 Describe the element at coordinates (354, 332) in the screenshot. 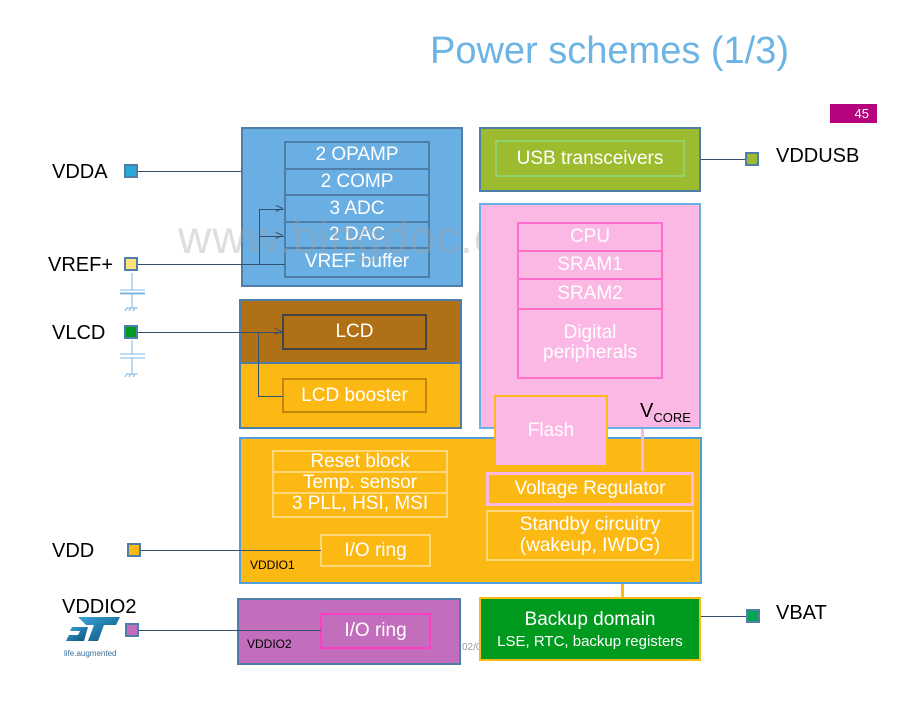

I see `lcd-box: LCD` at that location.